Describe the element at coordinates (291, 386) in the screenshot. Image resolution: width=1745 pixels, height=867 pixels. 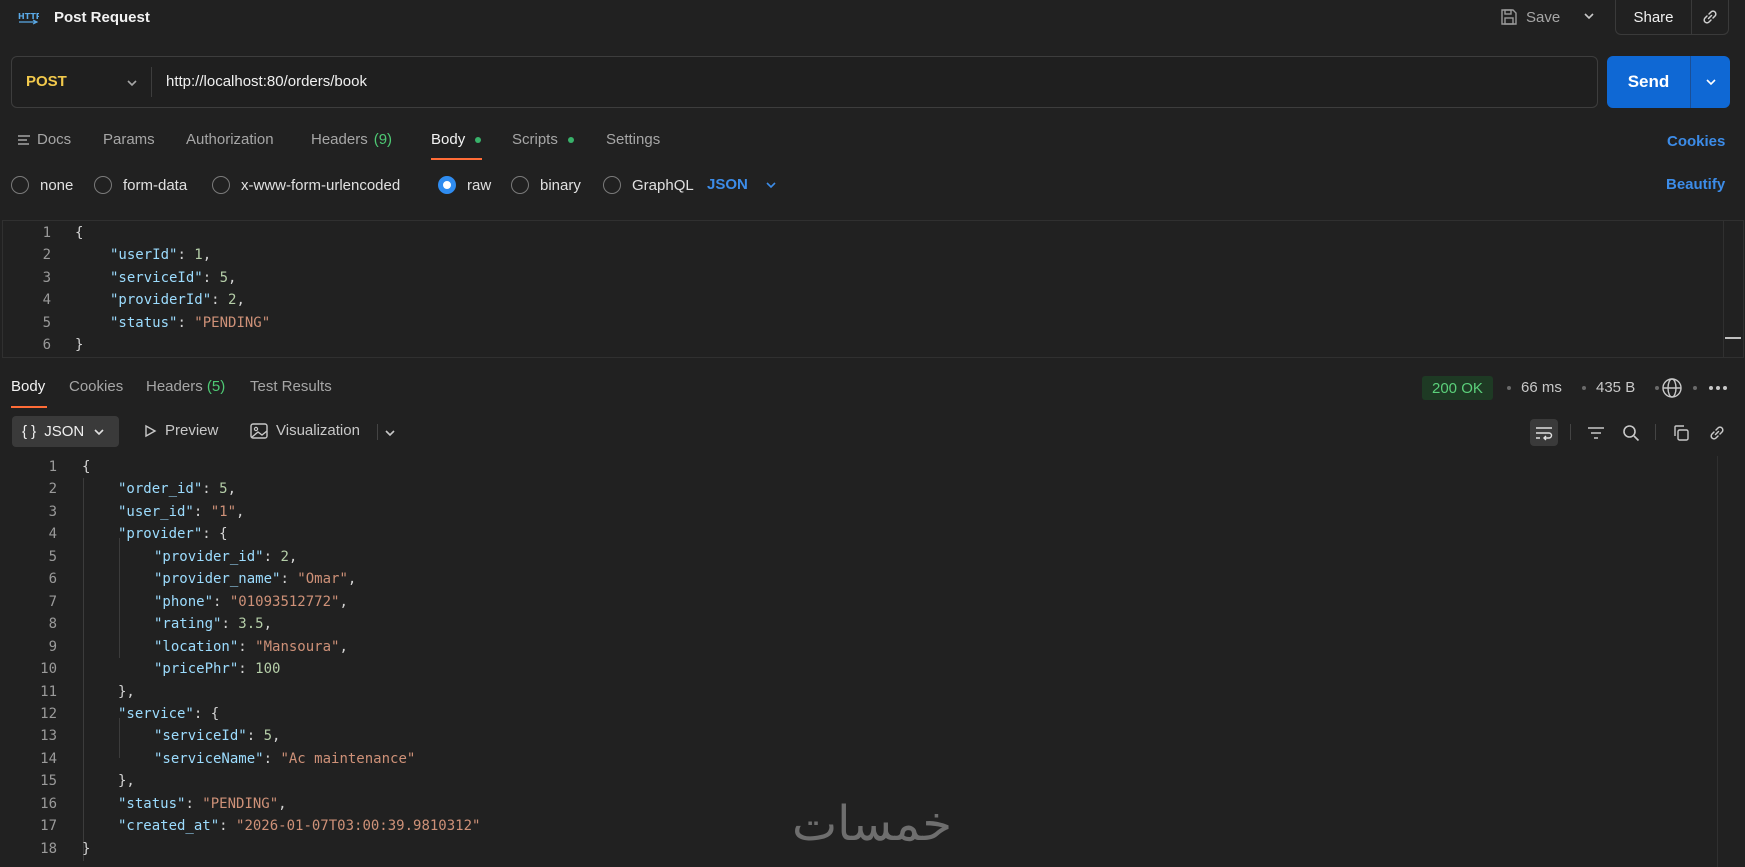
I see `response-tab-test-results: Test Results` at that location.